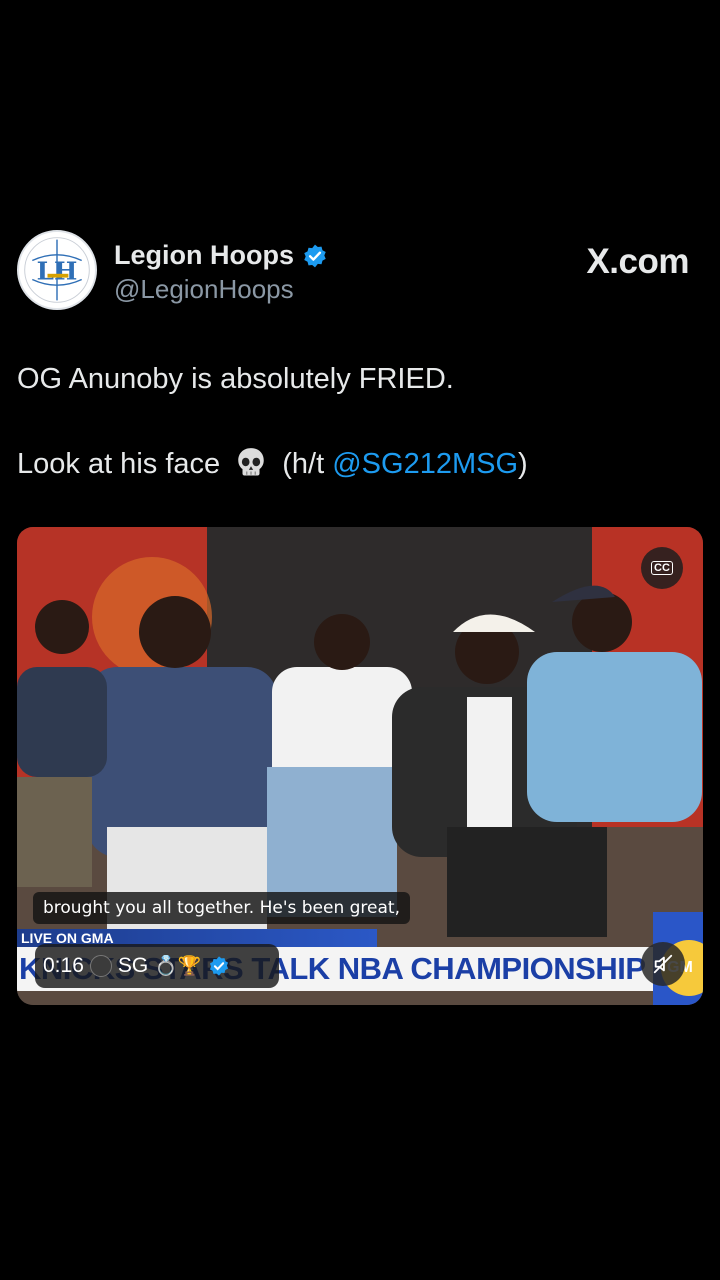 The height and width of the screenshot is (1280, 720). I want to click on video-info-bar: 0:16 SG 💍🏆, so click(157, 966).